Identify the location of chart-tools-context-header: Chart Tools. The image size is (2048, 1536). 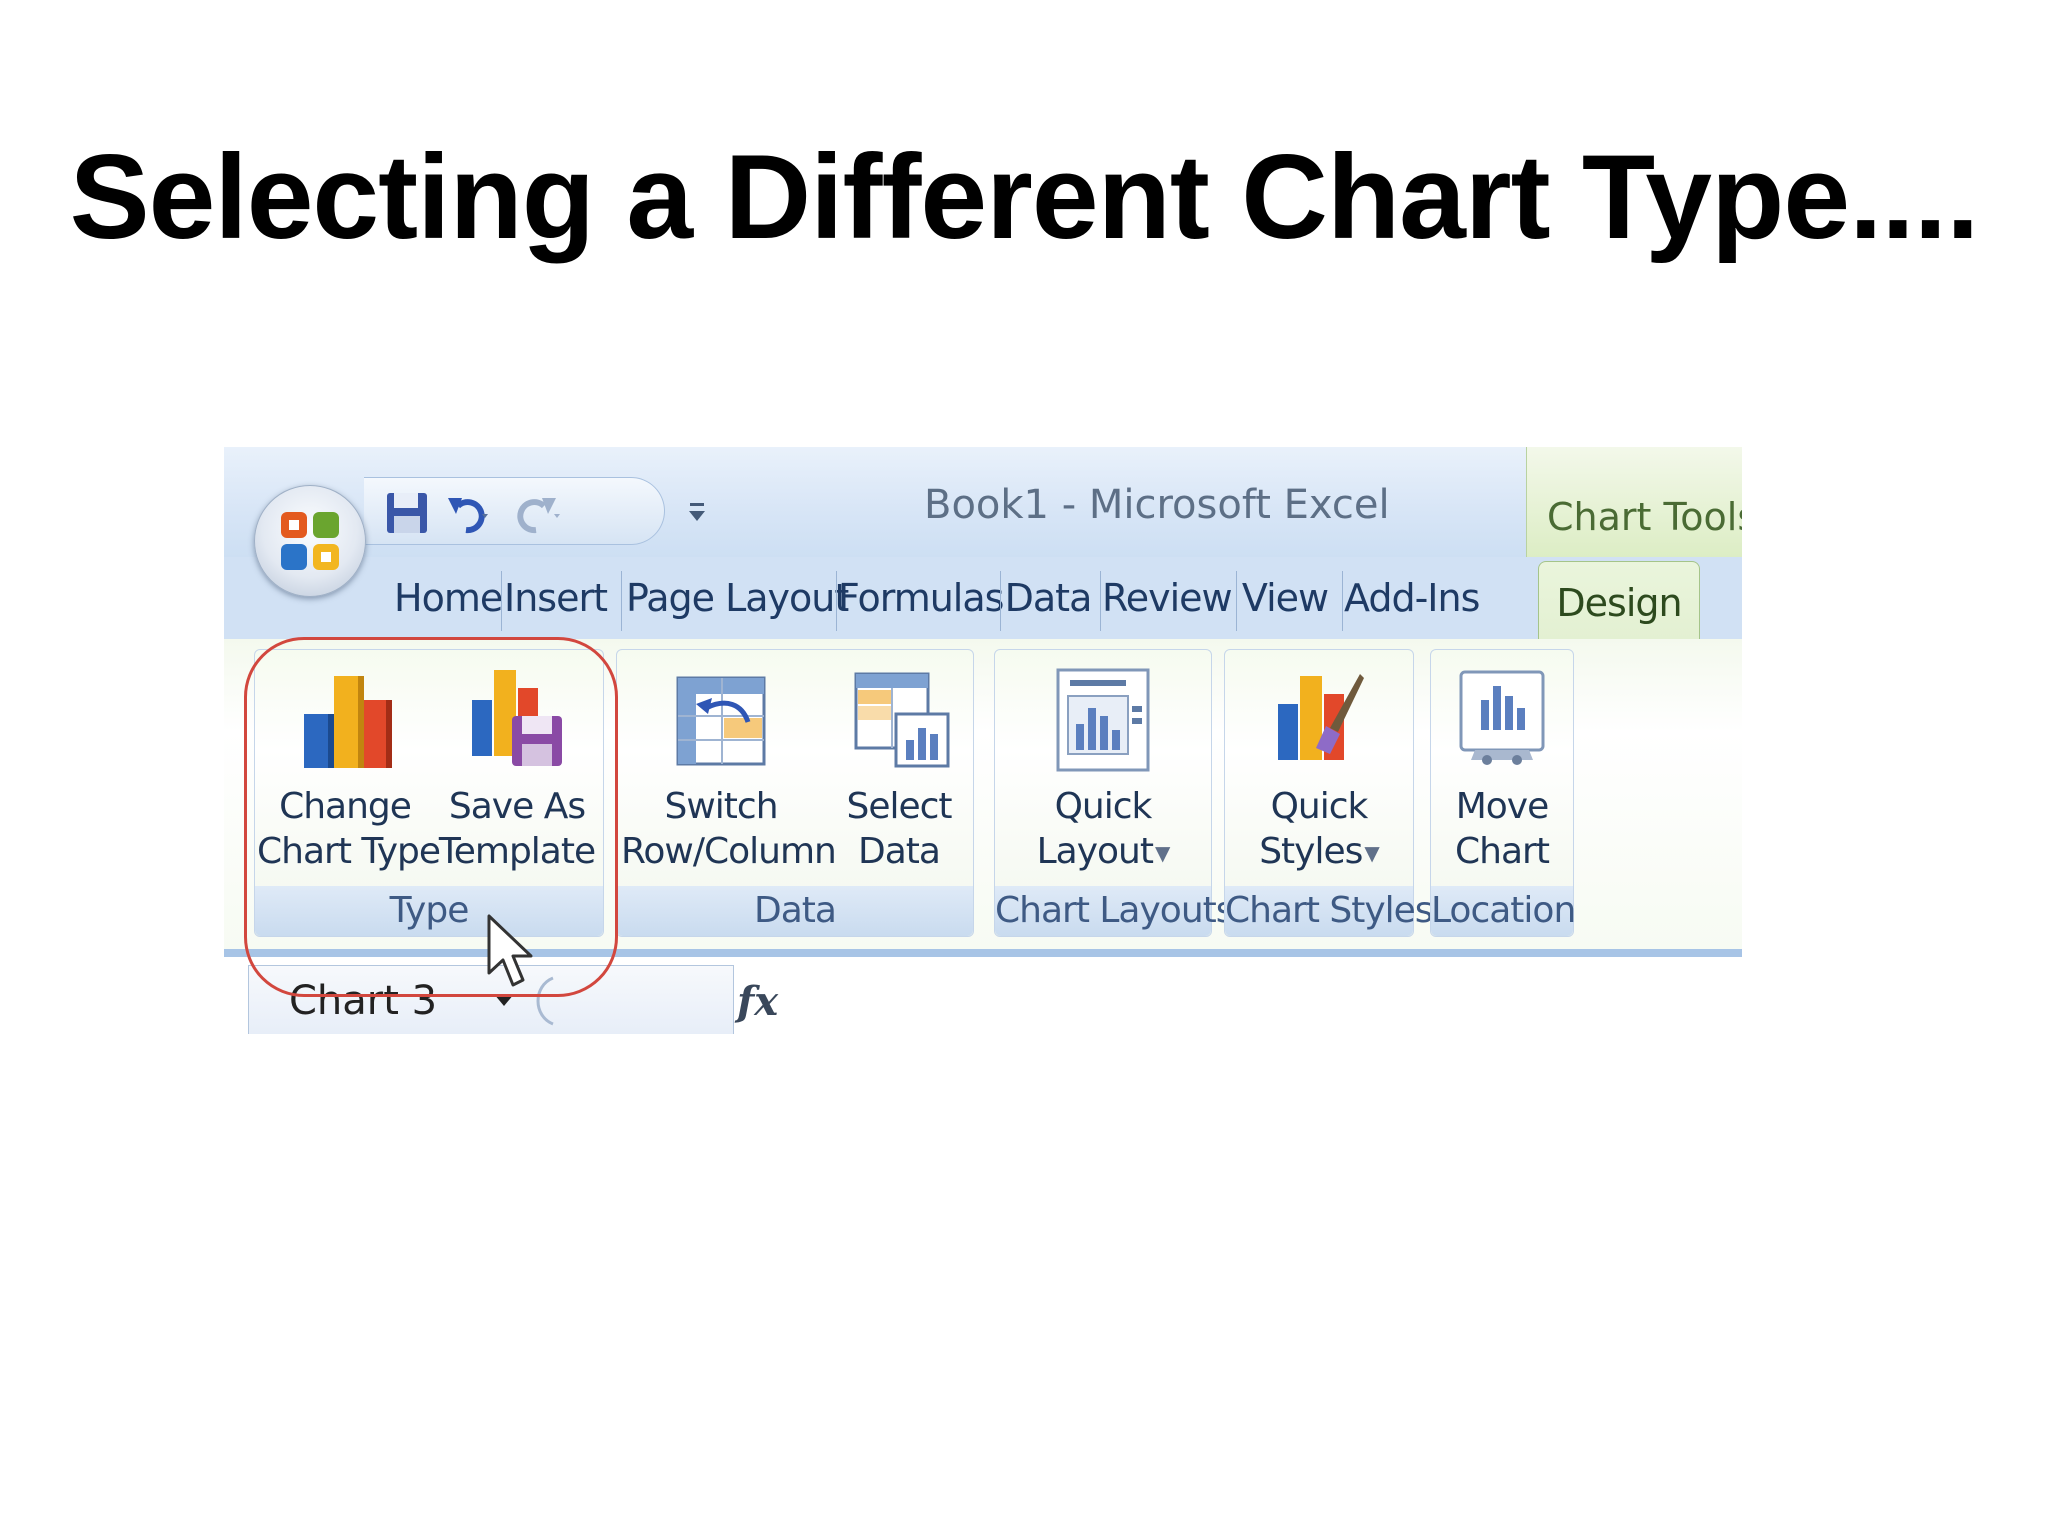
(1634, 505).